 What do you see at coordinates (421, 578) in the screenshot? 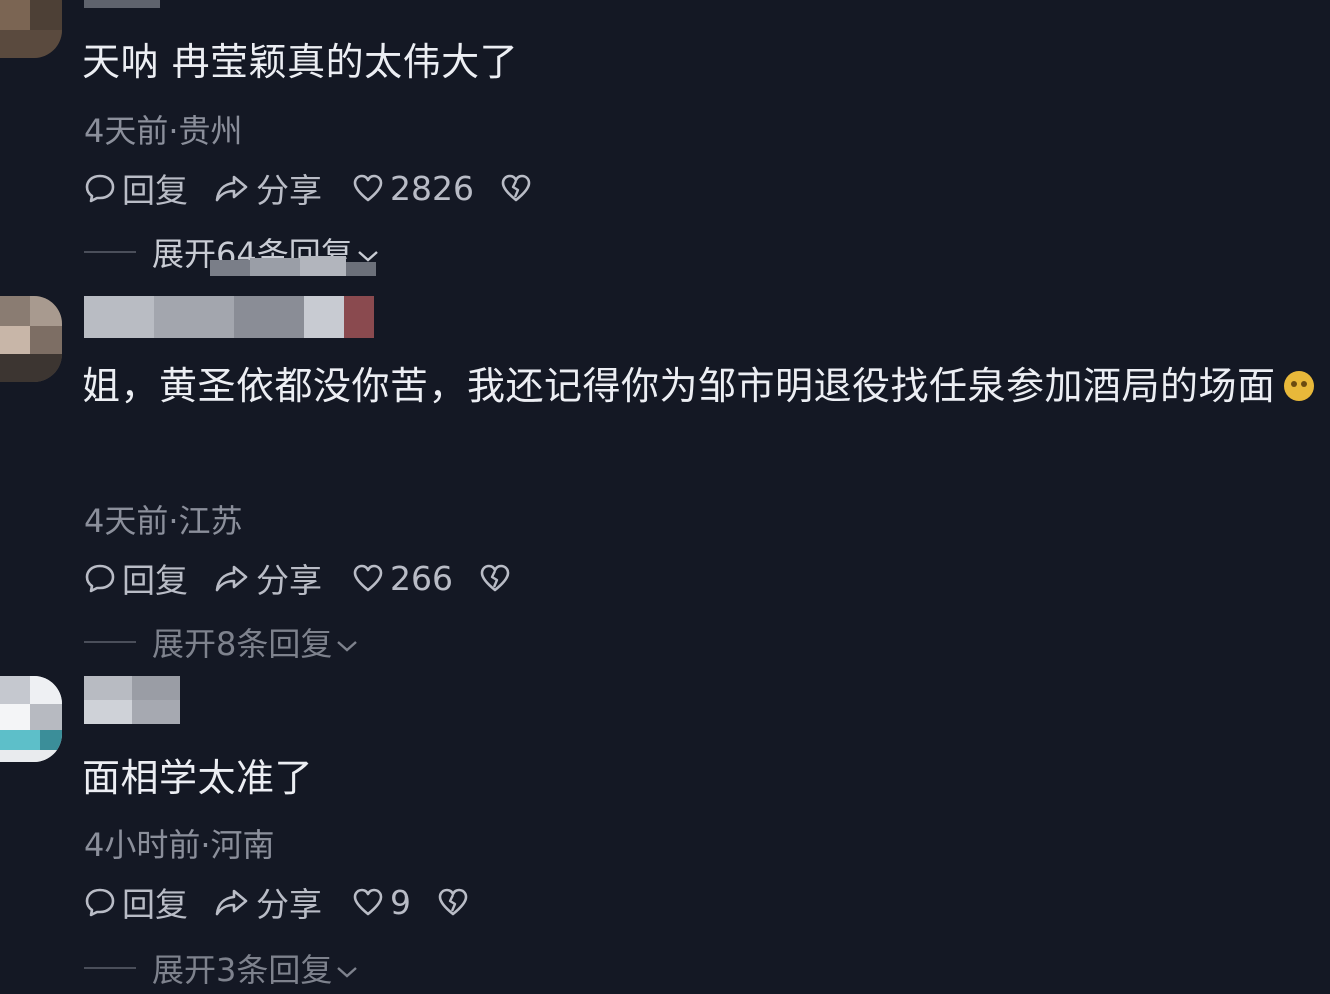
I see `like-count: 266` at bounding box center [421, 578].